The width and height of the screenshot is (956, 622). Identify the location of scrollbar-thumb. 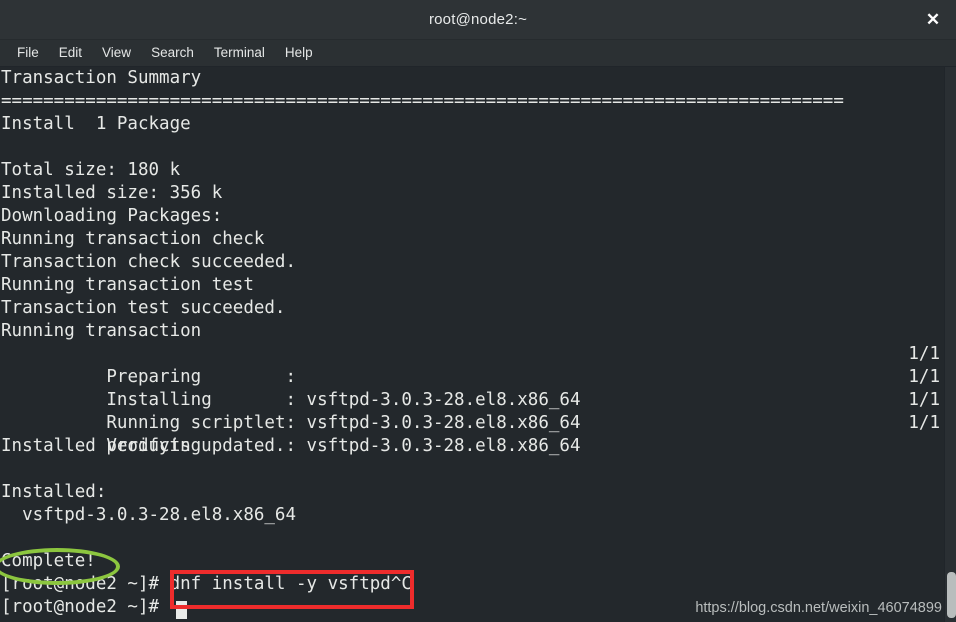
(951, 595).